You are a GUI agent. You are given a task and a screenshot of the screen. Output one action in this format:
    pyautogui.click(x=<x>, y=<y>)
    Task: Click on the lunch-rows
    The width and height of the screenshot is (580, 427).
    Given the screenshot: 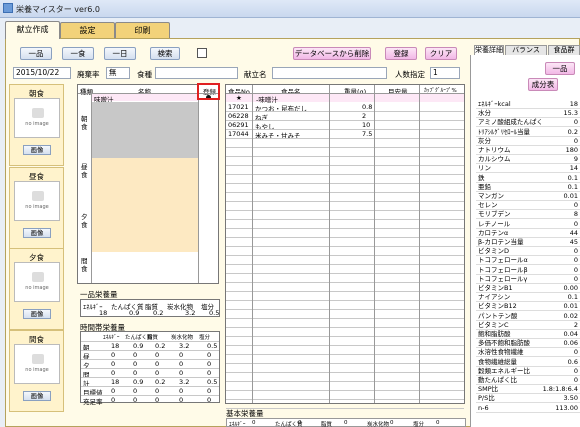 What is the action you would take?
    pyautogui.click(x=145, y=178)
    